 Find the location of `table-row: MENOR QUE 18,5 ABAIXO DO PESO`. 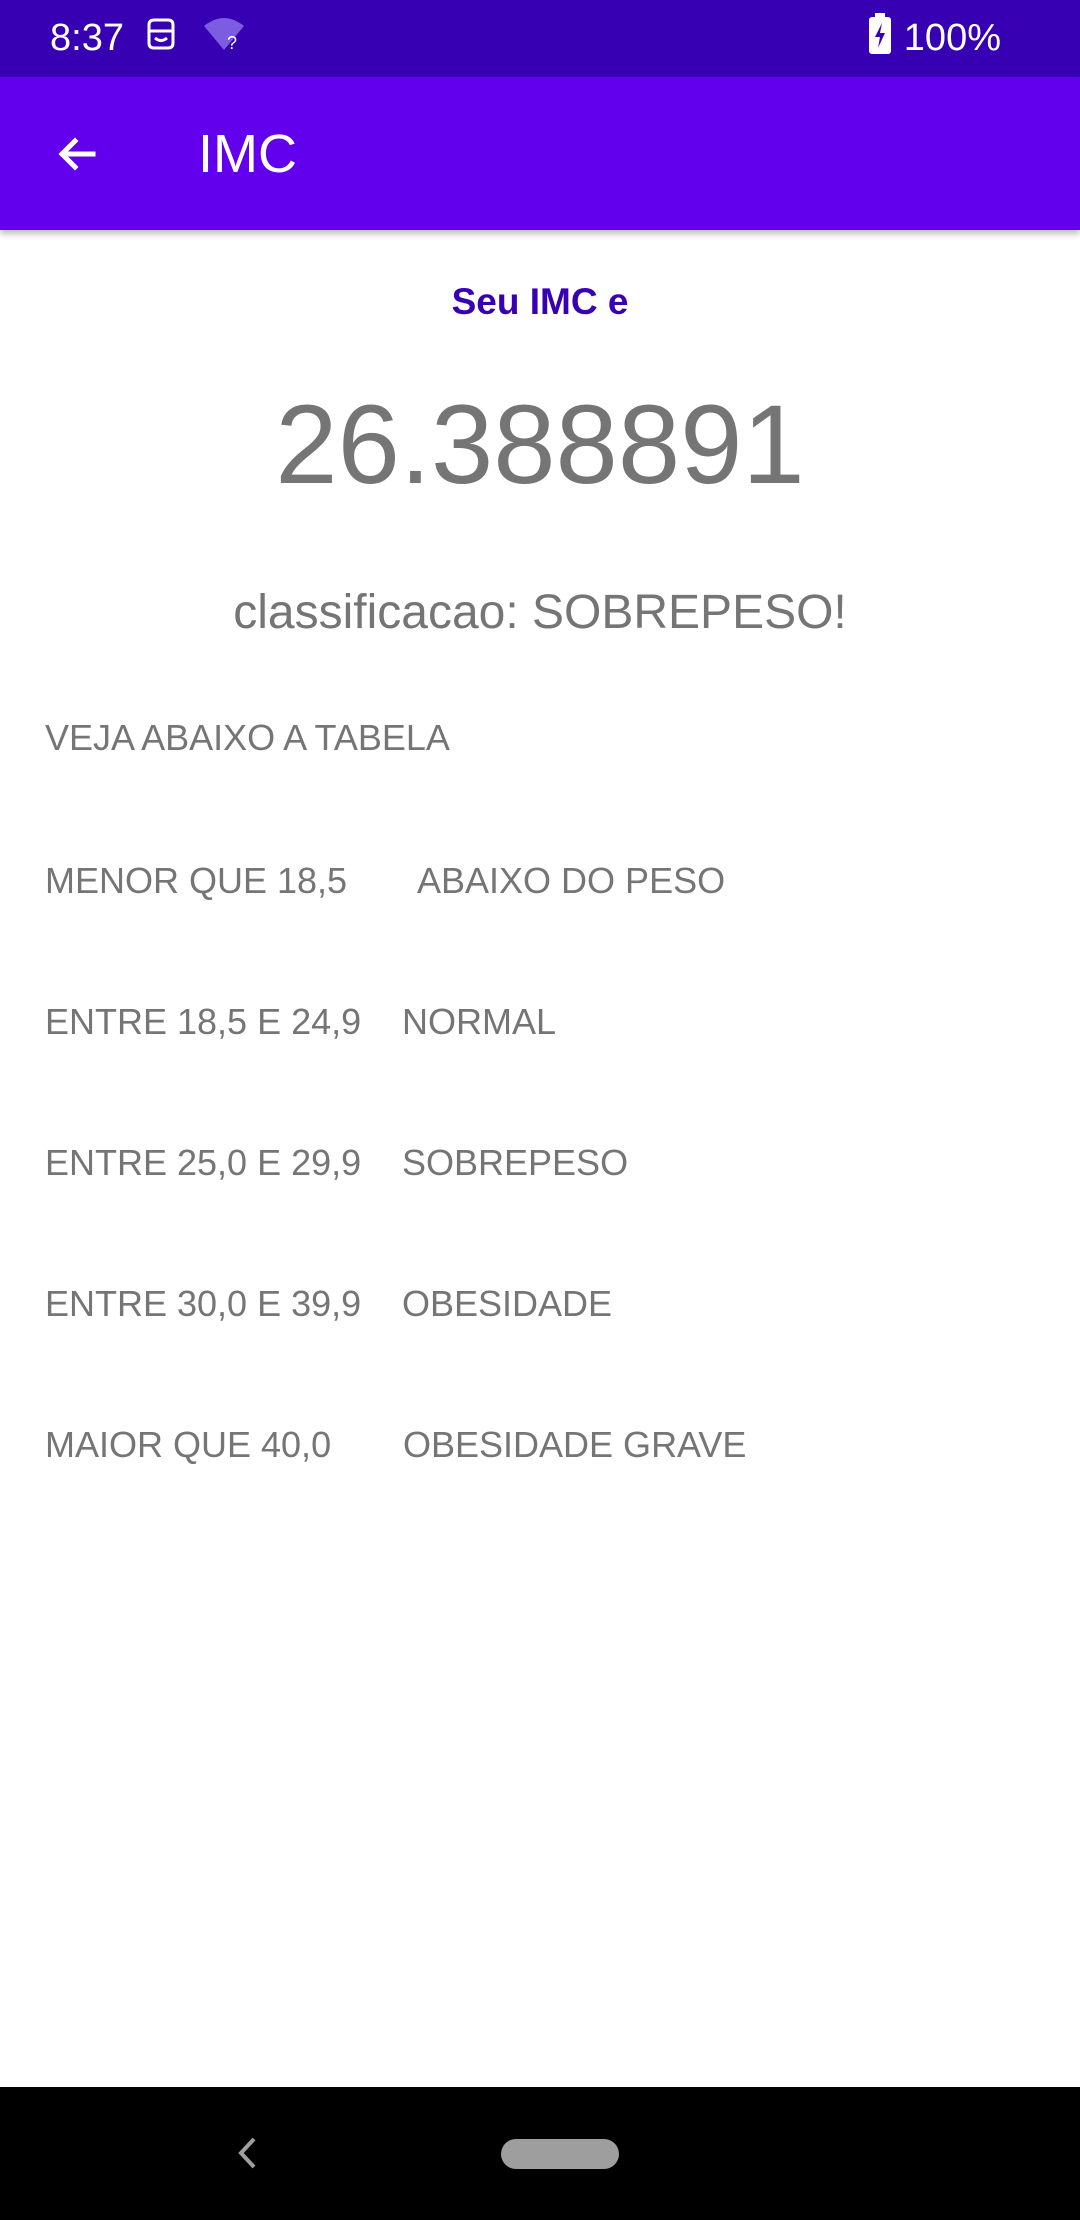

table-row: MENOR QUE 18,5 ABAIXO DO PESO is located at coordinates (540, 881).